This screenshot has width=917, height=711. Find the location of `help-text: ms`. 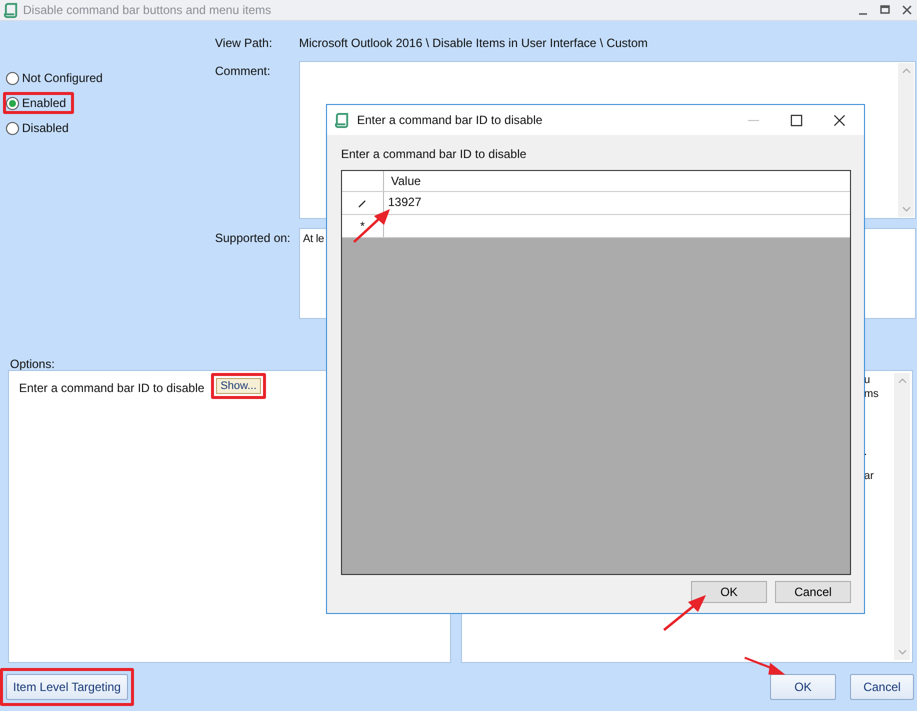

help-text: ms is located at coordinates (871, 394).